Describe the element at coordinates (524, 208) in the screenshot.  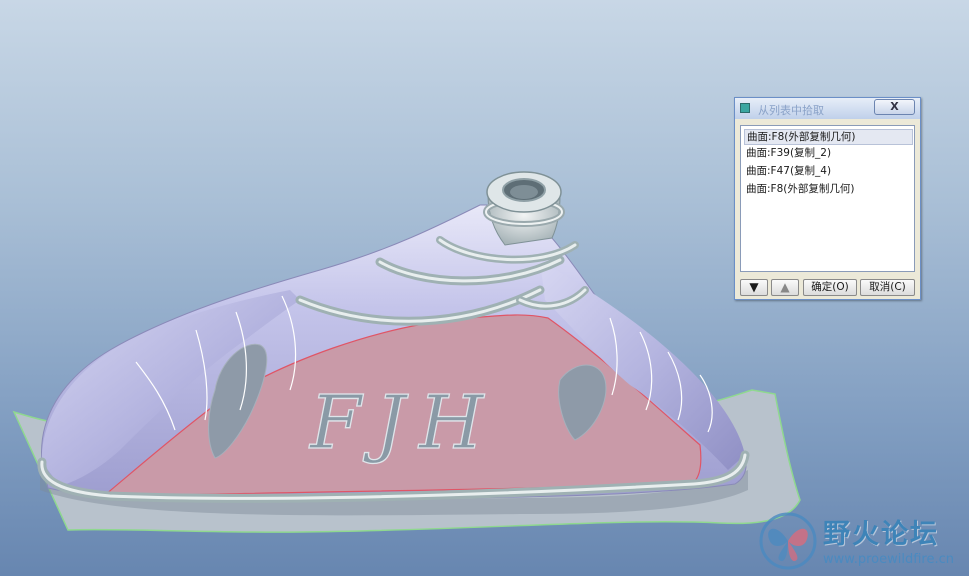
I see `model-neck` at that location.